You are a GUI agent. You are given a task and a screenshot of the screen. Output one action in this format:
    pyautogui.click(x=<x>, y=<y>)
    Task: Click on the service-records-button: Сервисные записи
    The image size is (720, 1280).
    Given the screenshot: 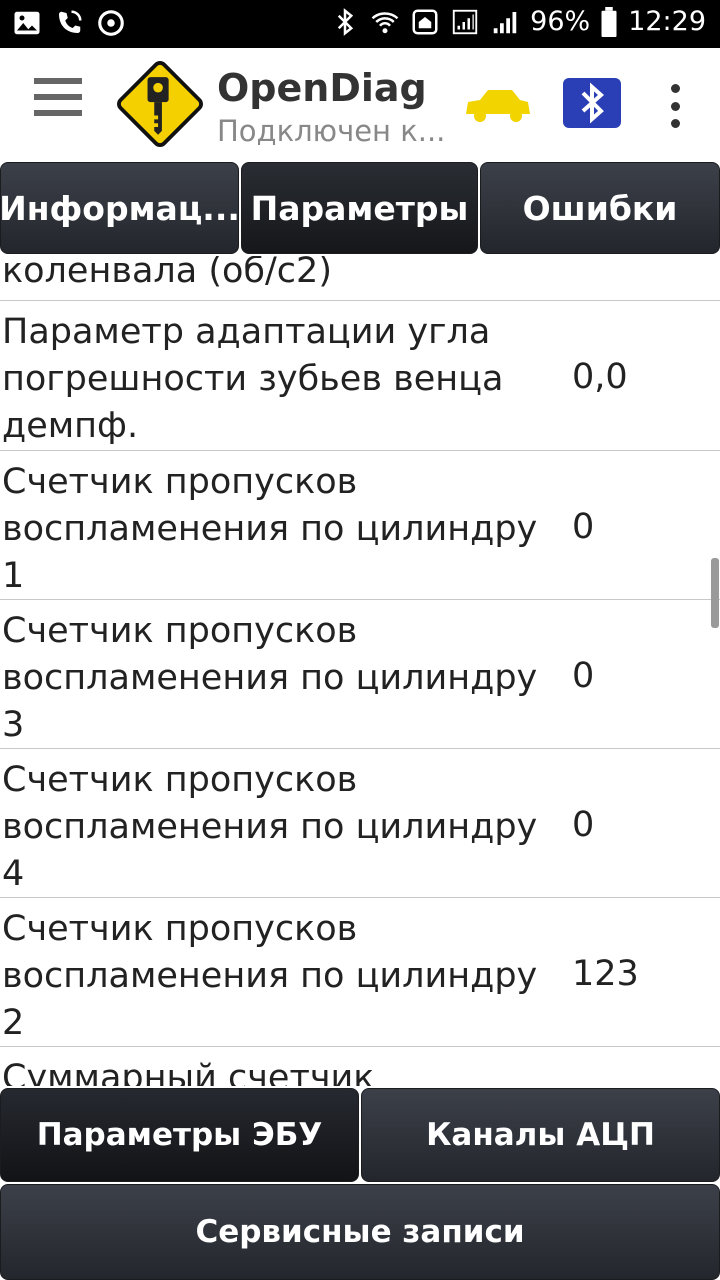 What is the action you would take?
    pyautogui.click(x=360, y=1232)
    